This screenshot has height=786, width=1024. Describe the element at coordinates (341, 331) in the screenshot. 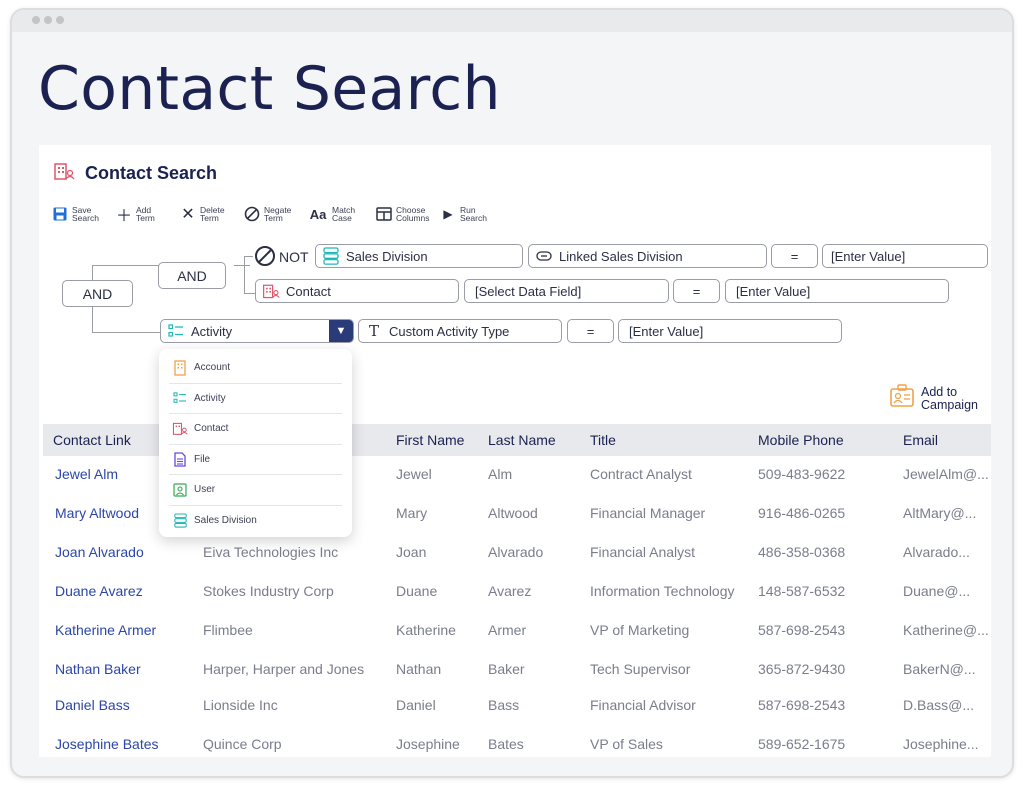

I see `chevron-down-icon: ▼` at that location.